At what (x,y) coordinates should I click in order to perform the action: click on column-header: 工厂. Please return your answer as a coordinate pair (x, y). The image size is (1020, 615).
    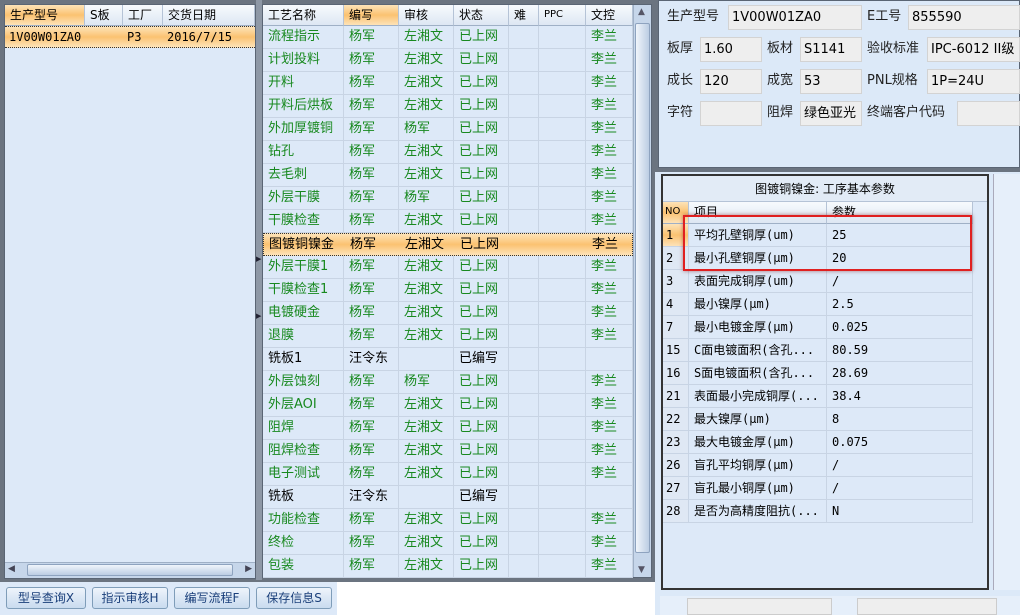
    Looking at the image, I should click on (143, 15).